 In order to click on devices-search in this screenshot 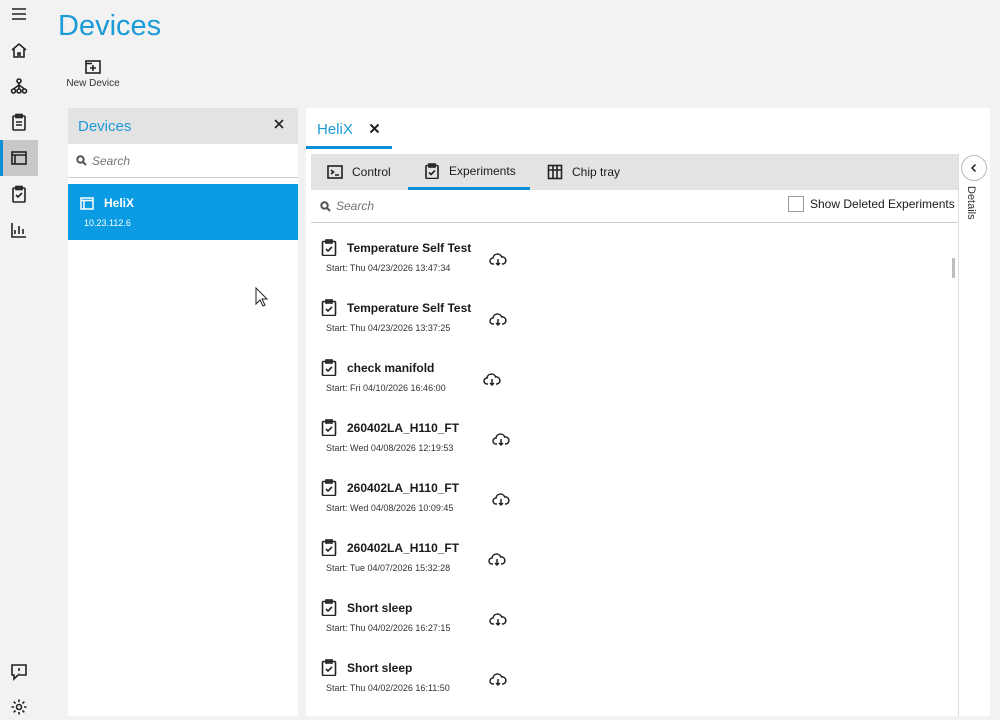, I will do `click(183, 161)`.